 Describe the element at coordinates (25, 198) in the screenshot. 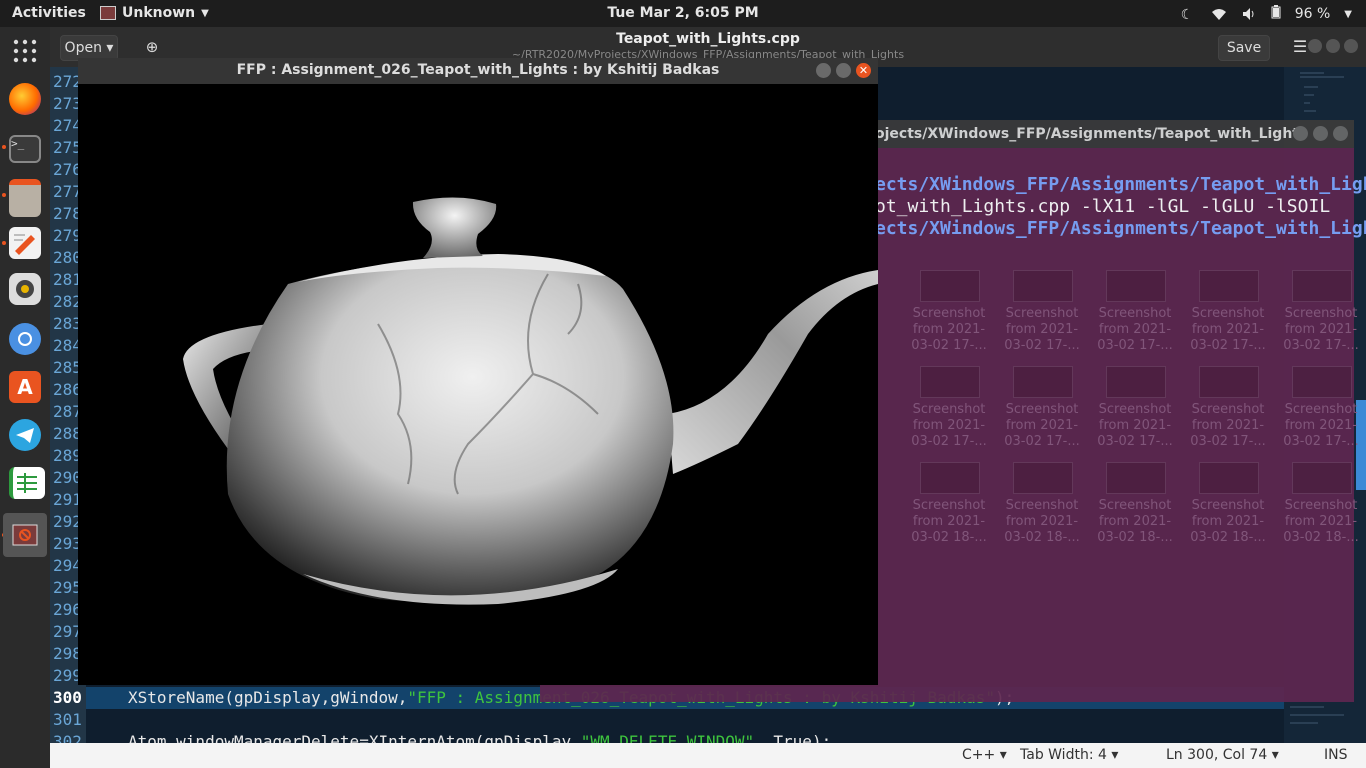

I see `files-icon` at that location.